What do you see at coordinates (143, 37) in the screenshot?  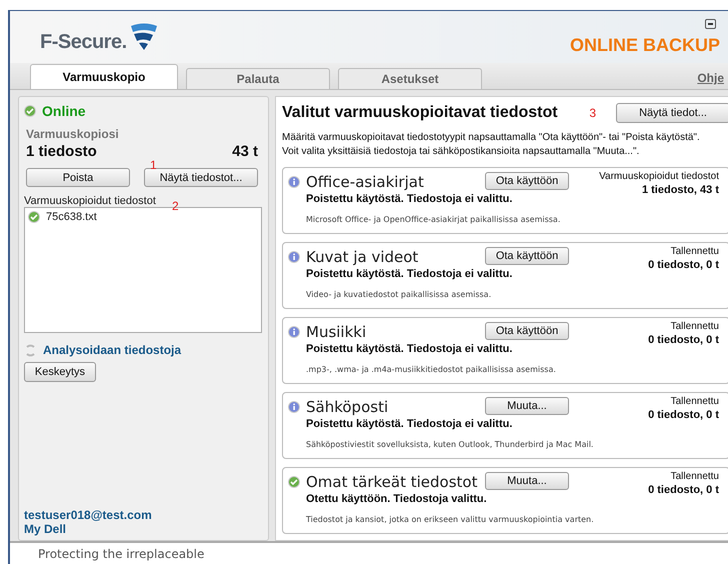 I see `logo-icon` at bounding box center [143, 37].